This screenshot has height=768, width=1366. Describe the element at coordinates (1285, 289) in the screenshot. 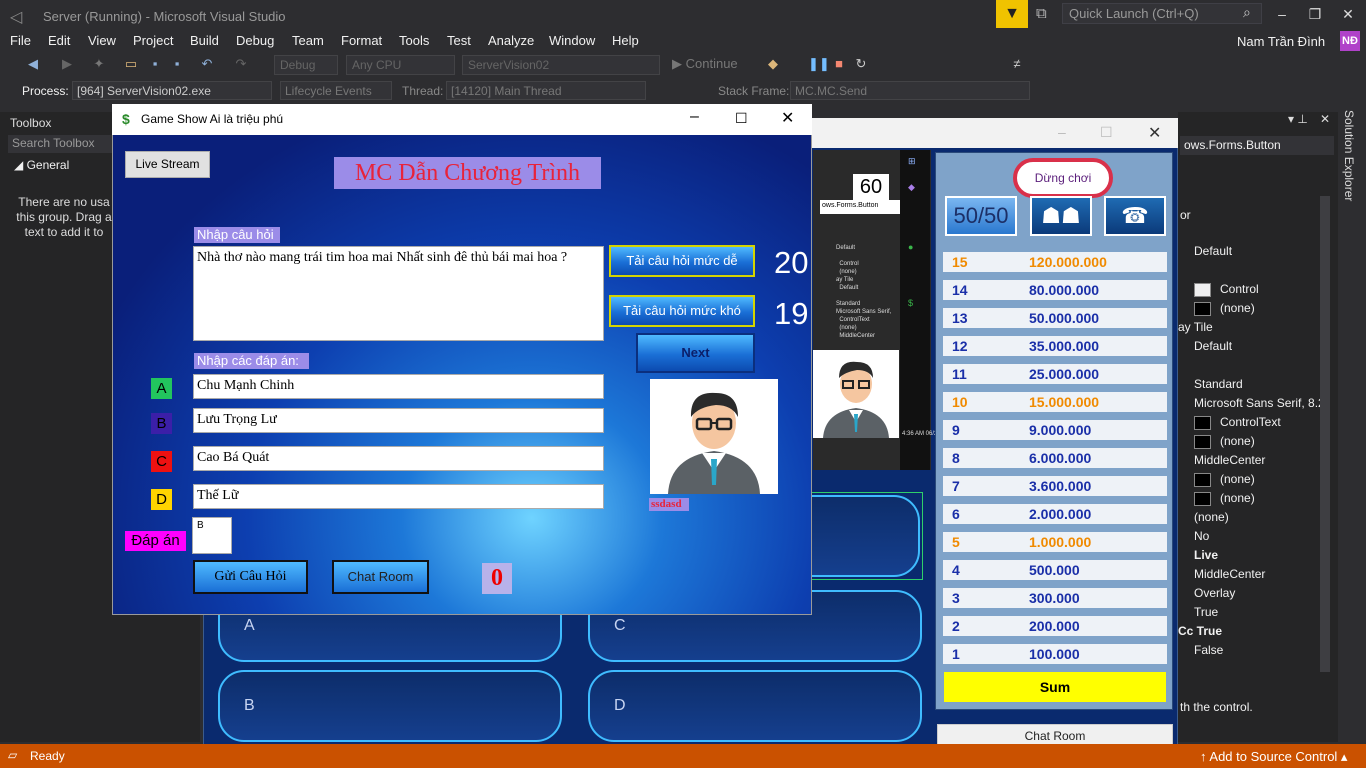

I see `property-value: Control` at that location.